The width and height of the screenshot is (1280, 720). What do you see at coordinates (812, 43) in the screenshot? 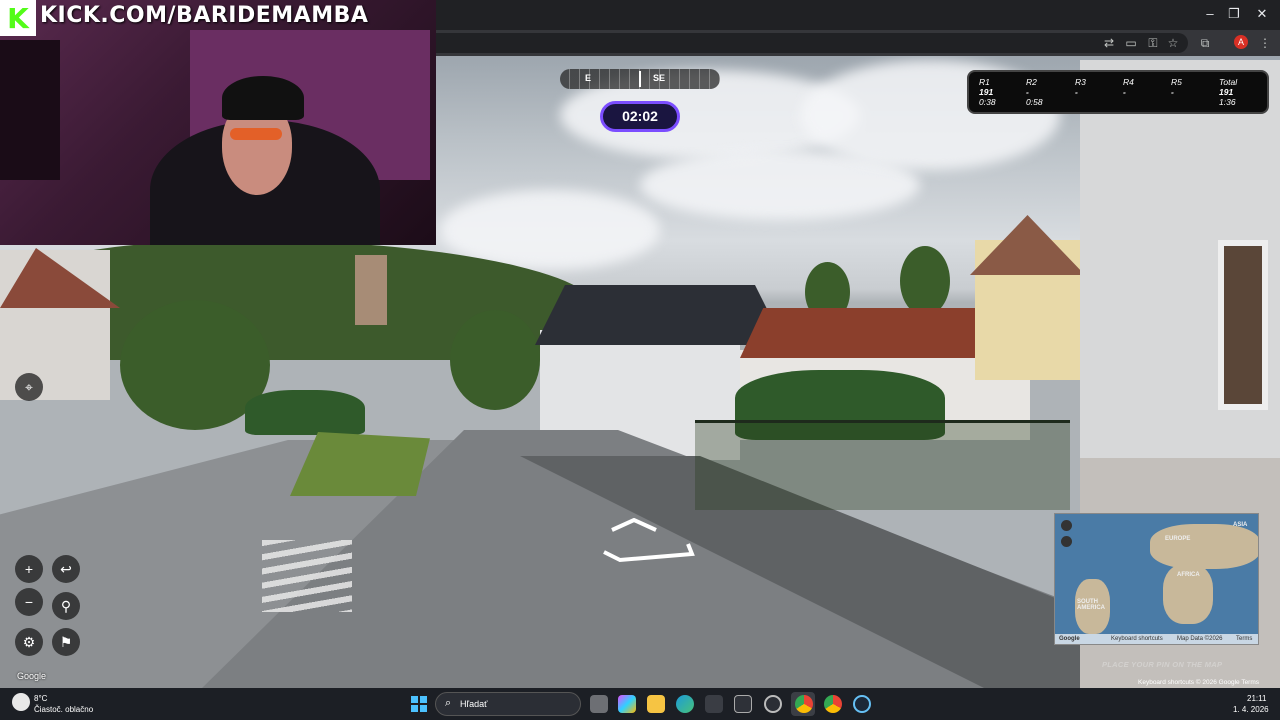
I see `address-bar` at bounding box center [812, 43].